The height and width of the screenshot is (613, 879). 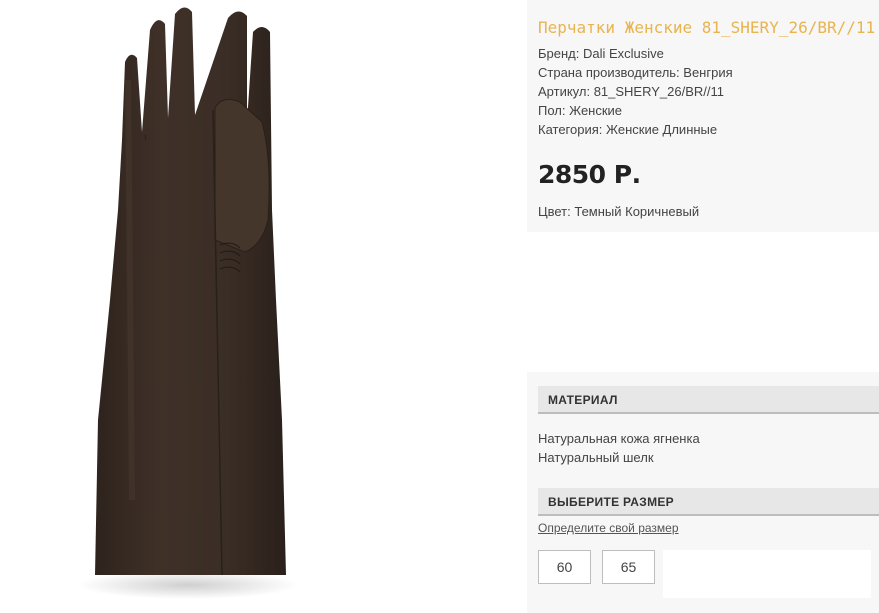 What do you see at coordinates (619, 438) in the screenshot?
I see `material-item: Натуральная кожа ягненка` at bounding box center [619, 438].